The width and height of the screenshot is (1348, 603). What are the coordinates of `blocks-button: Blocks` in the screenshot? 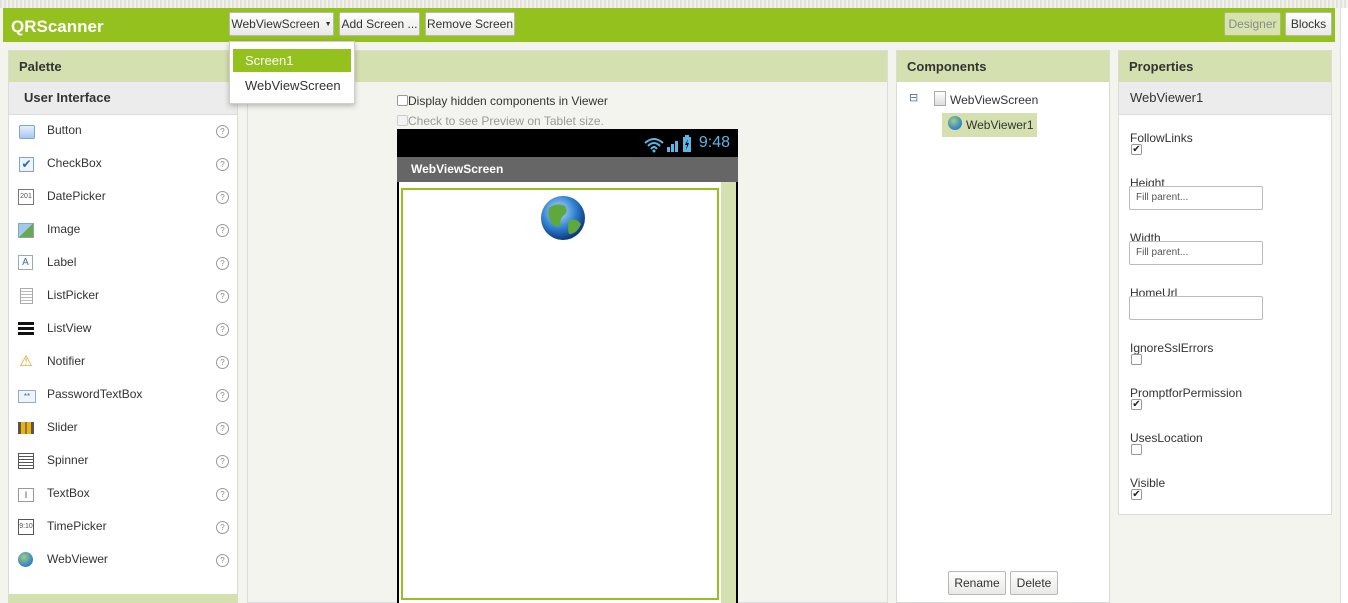 It's located at (1308, 24).